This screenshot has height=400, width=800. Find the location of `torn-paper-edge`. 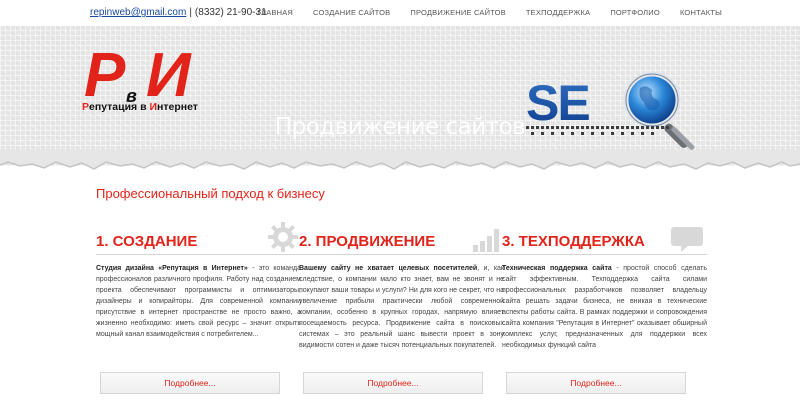

torn-paper-edge is located at coordinates (400, 160).